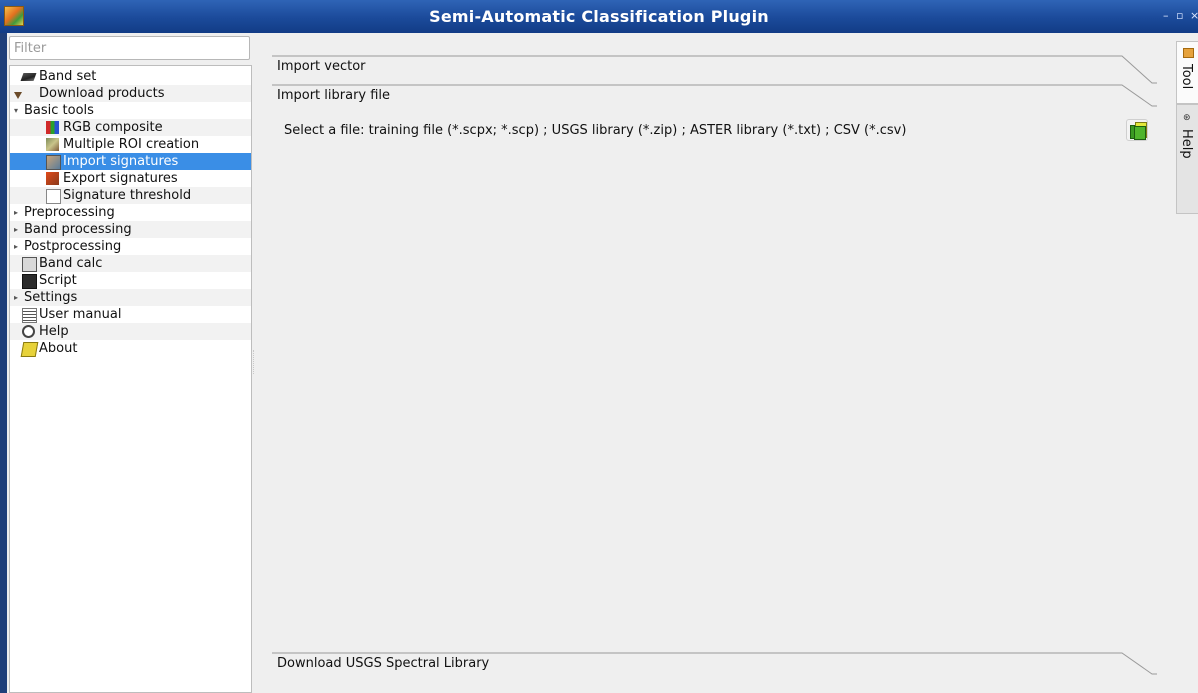  What do you see at coordinates (714, 663) in the screenshot?
I see `download-usgs-divider` at bounding box center [714, 663].